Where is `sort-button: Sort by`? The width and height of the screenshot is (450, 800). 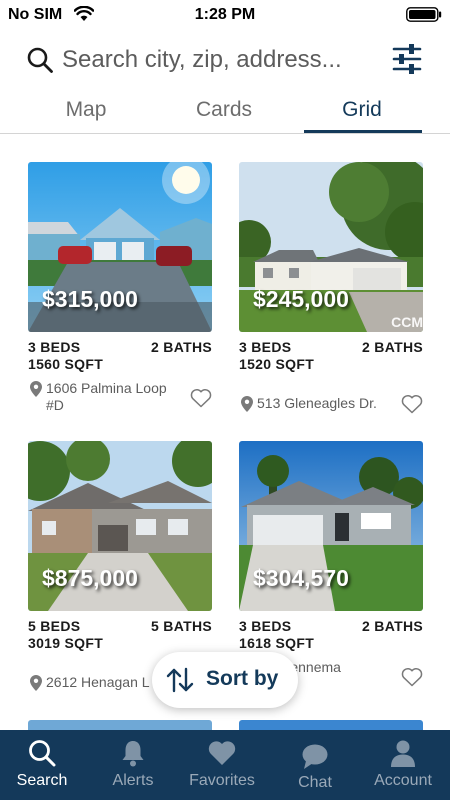 sort-button: Sort by is located at coordinates (225, 680).